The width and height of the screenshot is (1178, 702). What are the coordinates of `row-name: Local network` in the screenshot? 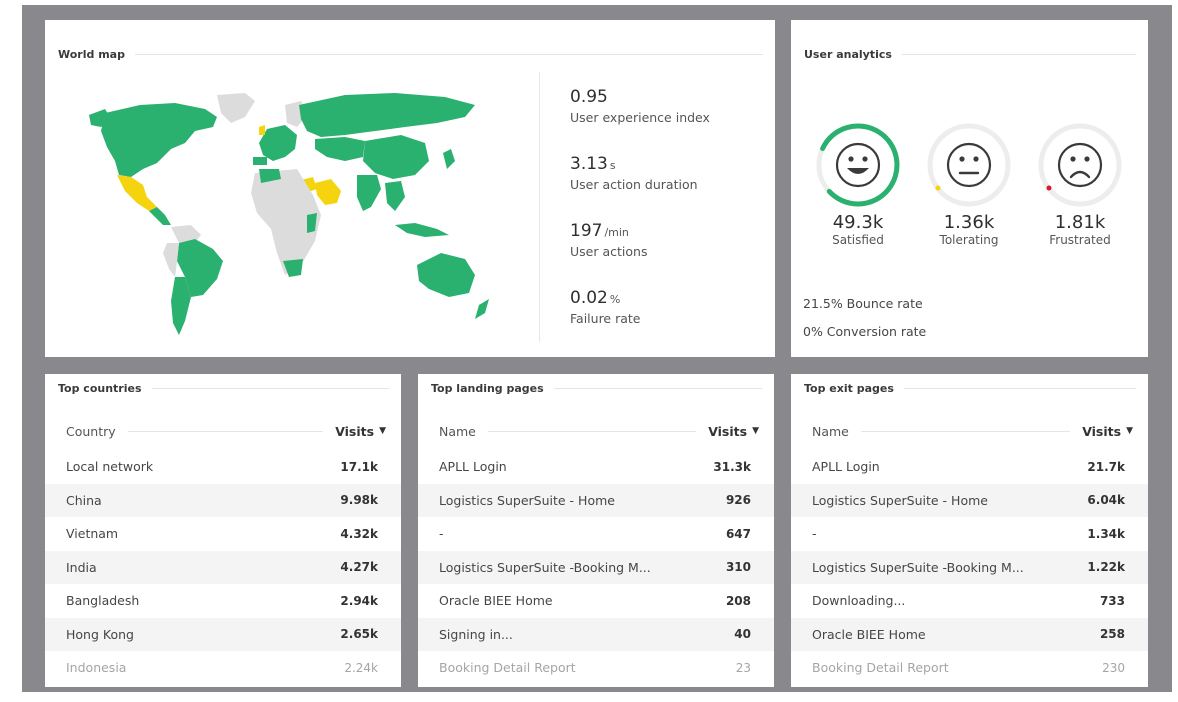 It's located at (110, 467).